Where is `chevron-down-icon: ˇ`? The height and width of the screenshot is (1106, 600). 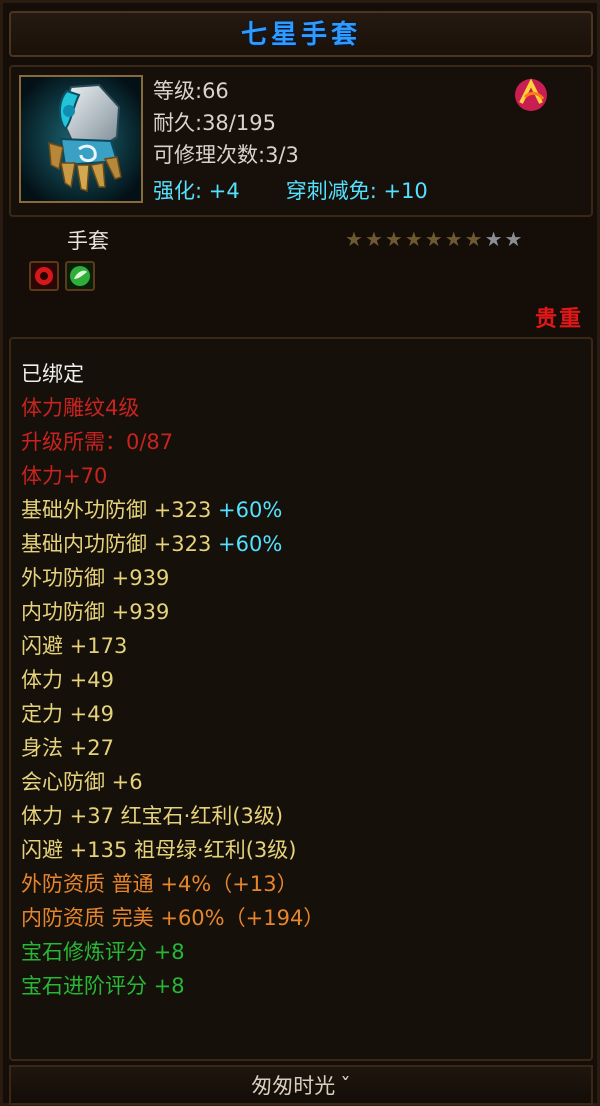 chevron-down-icon: ˇ is located at coordinates (345, 1086).